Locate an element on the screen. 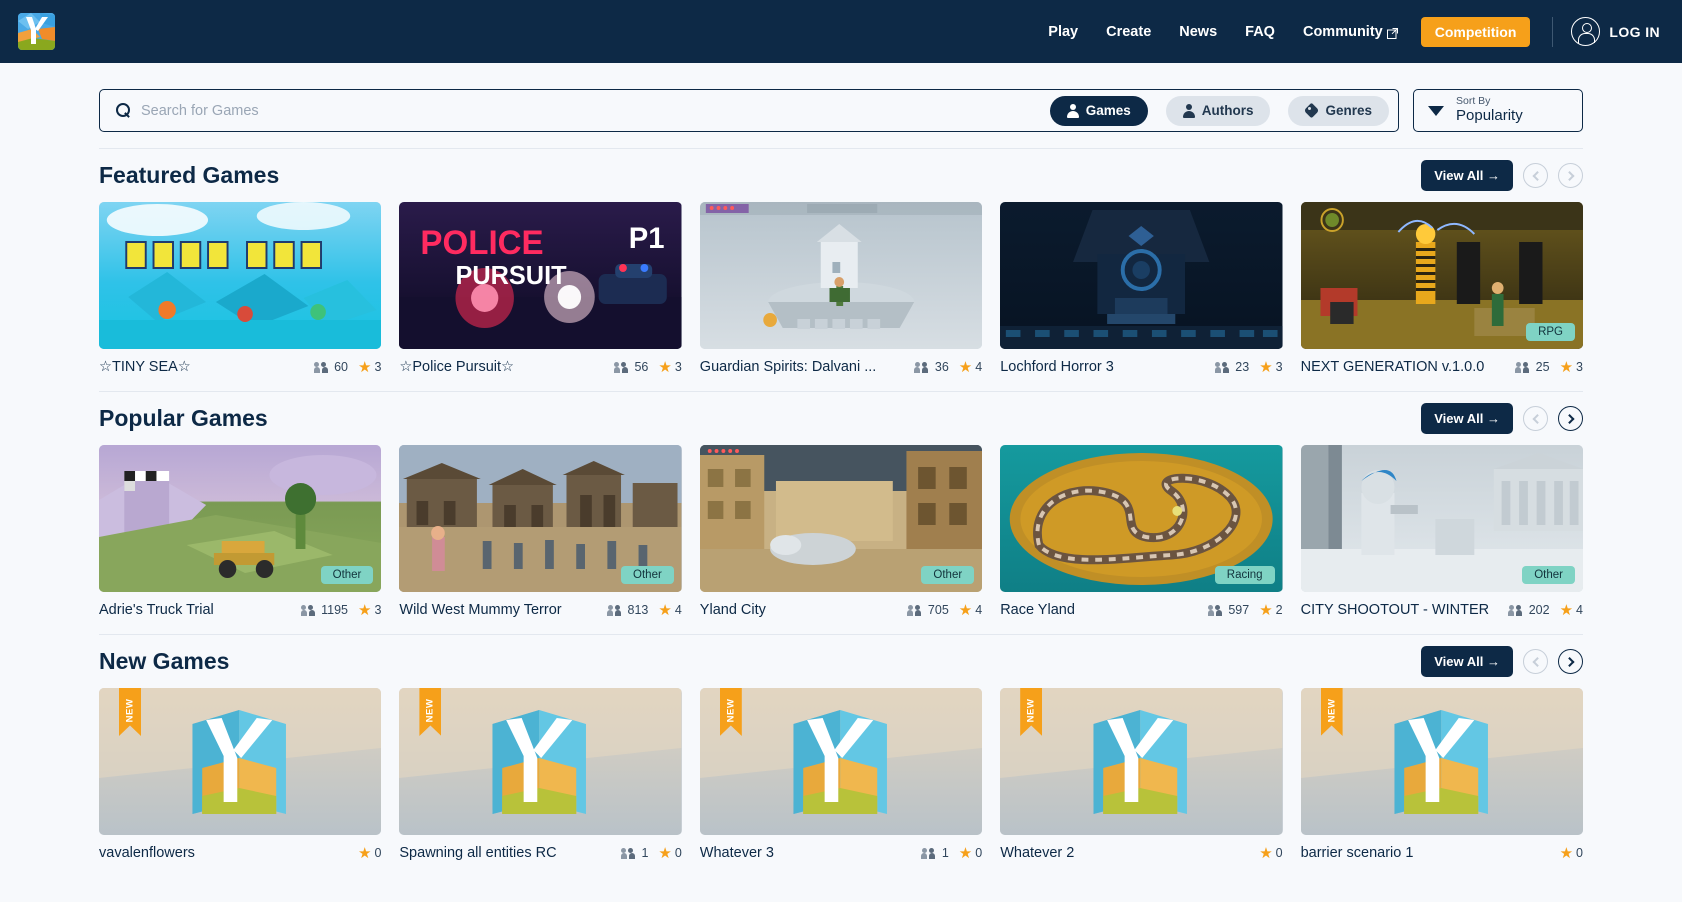 The height and width of the screenshot is (902, 1682). nav-item-play: Play is located at coordinates (1063, 32).